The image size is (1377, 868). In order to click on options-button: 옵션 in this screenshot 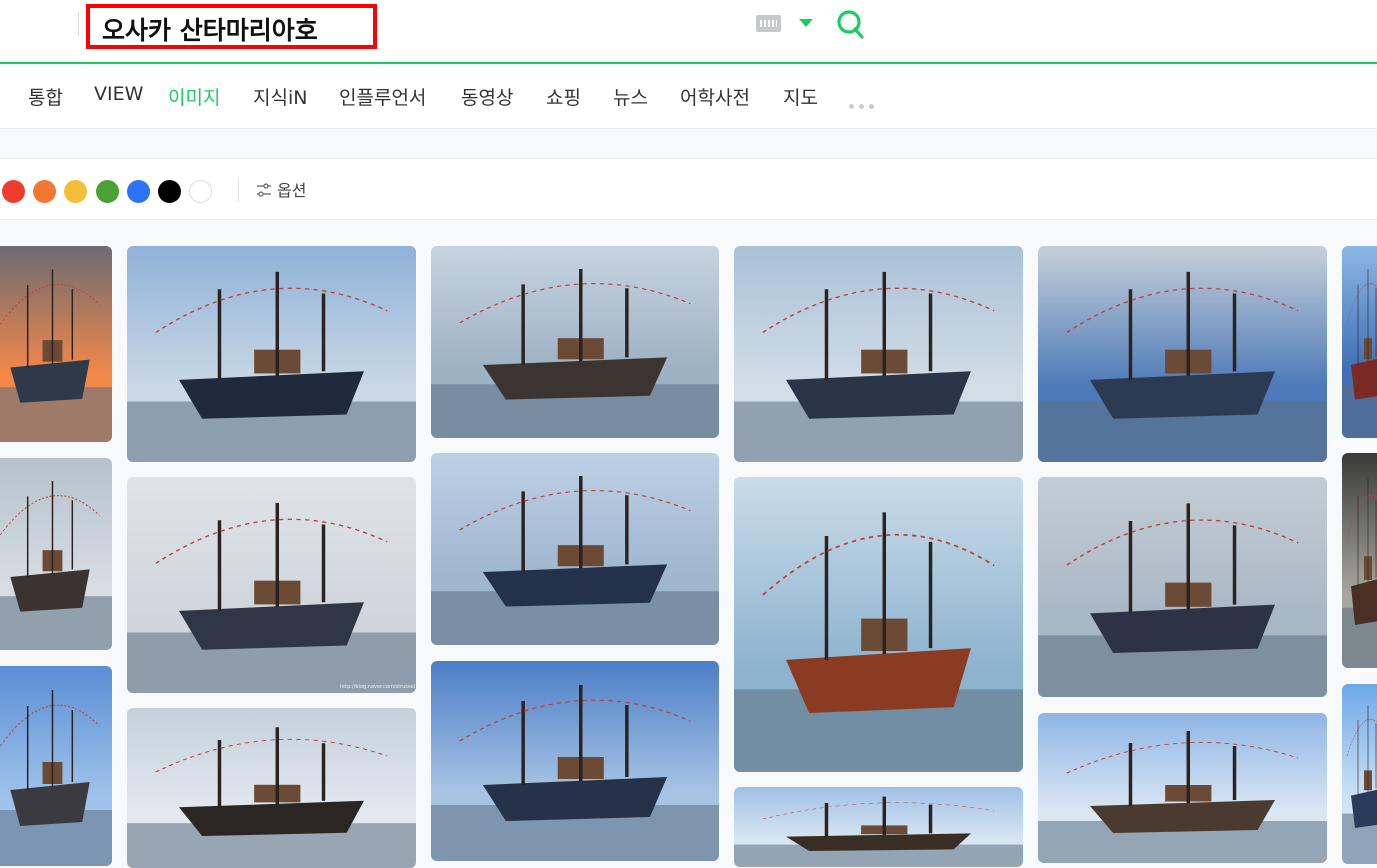, I will do `click(281, 189)`.